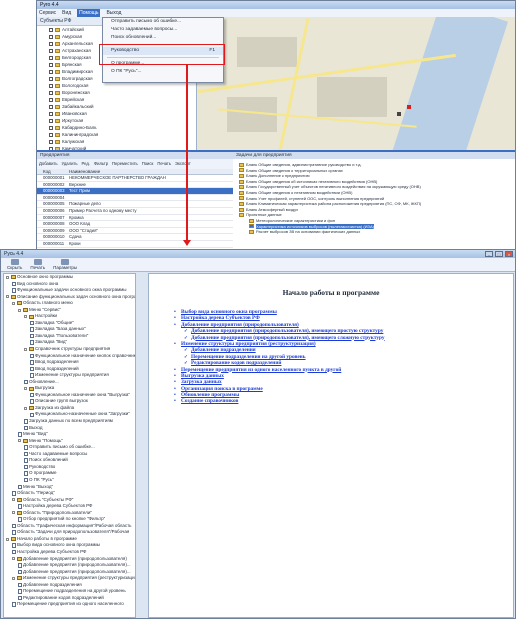 The height and width of the screenshot is (619, 516). Describe the element at coordinates (101, 164) in the screenshot. I see `toolbar-button: Фильтр` at that location.